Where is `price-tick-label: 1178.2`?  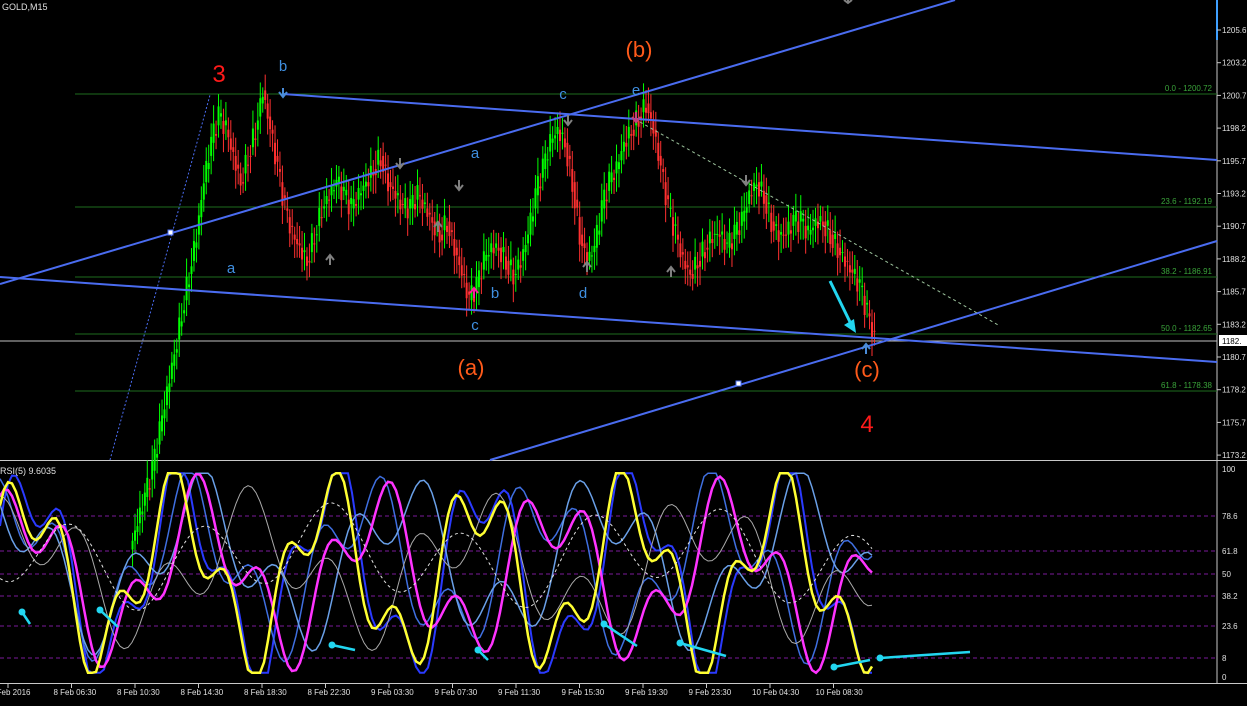 price-tick-label: 1178.2 is located at coordinates (1234, 390).